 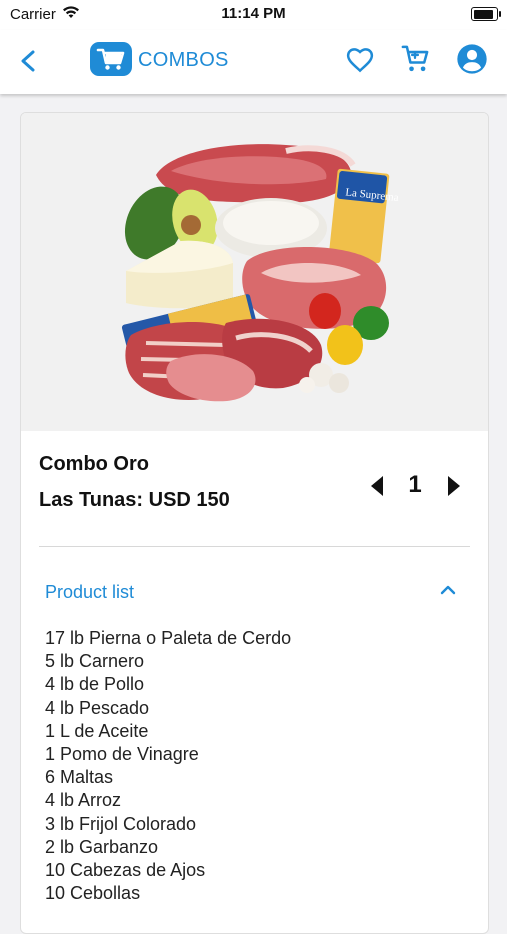 What do you see at coordinates (134, 500) in the screenshot?
I see `product-price: Las Tunas: USD 150` at bounding box center [134, 500].